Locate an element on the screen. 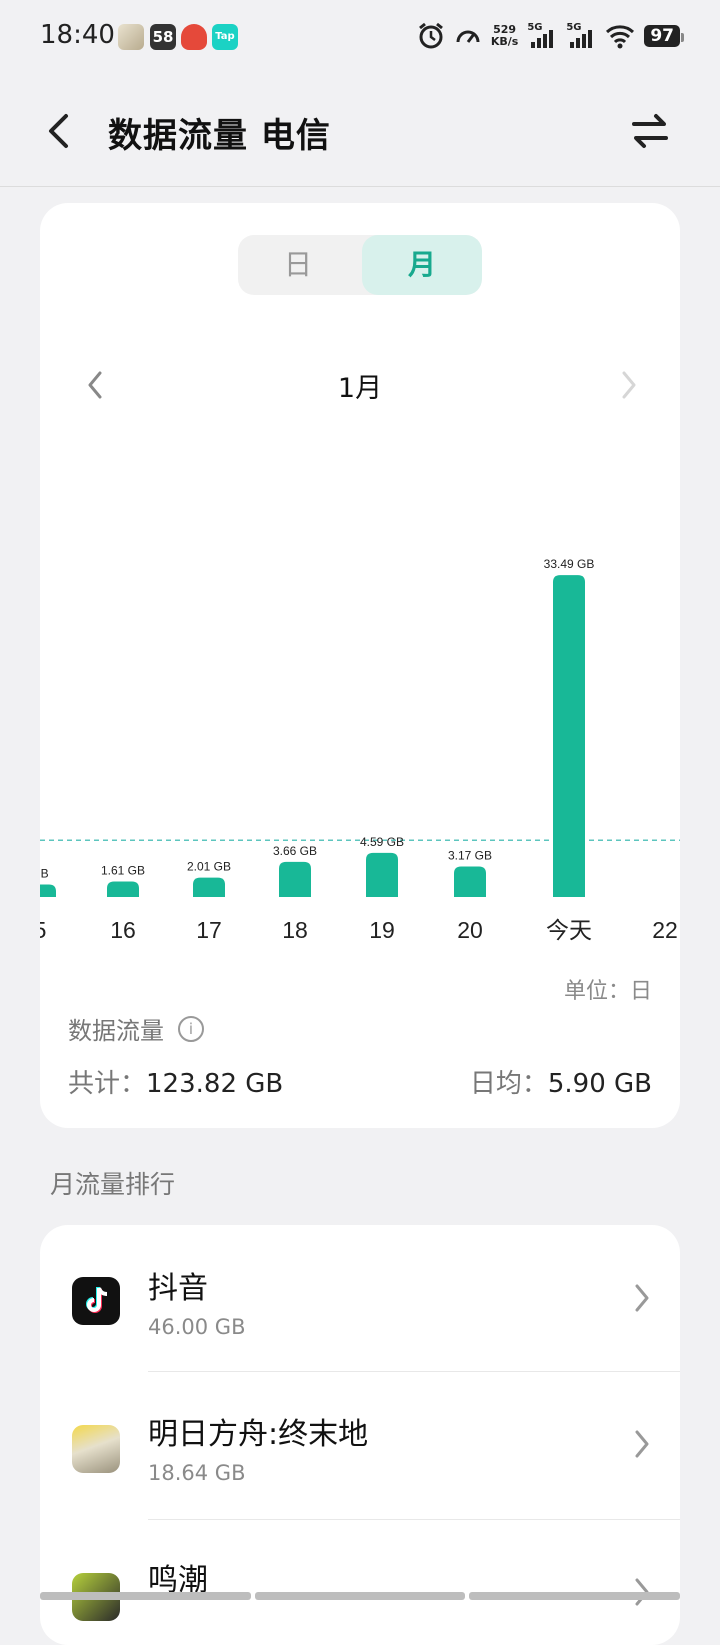  bar-data-label: 2.01 GB is located at coordinates (209, 867).